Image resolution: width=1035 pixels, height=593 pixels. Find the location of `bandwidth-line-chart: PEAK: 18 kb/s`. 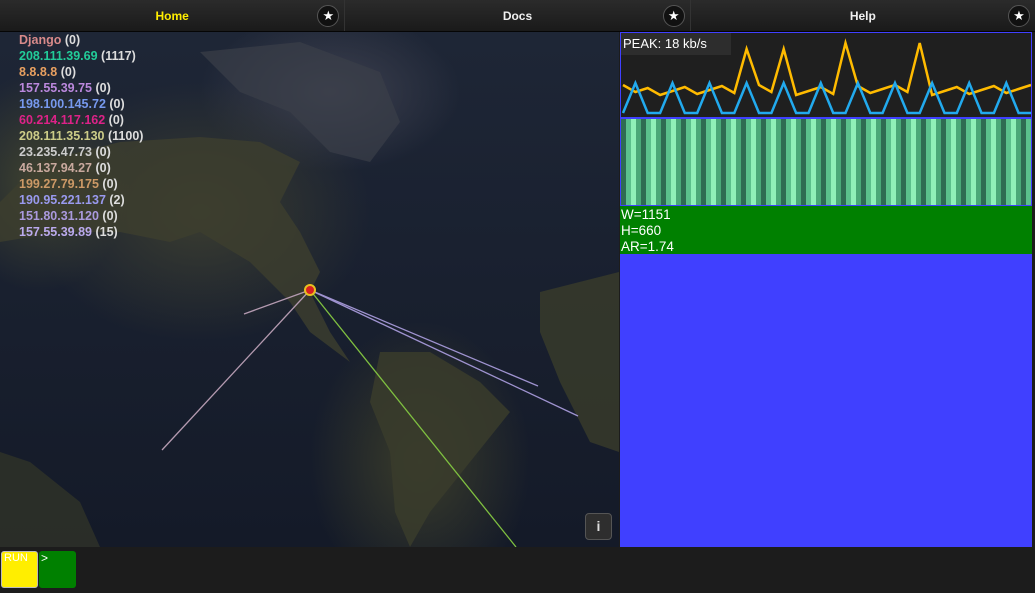

bandwidth-line-chart: PEAK: 18 kb/s is located at coordinates (826, 75).